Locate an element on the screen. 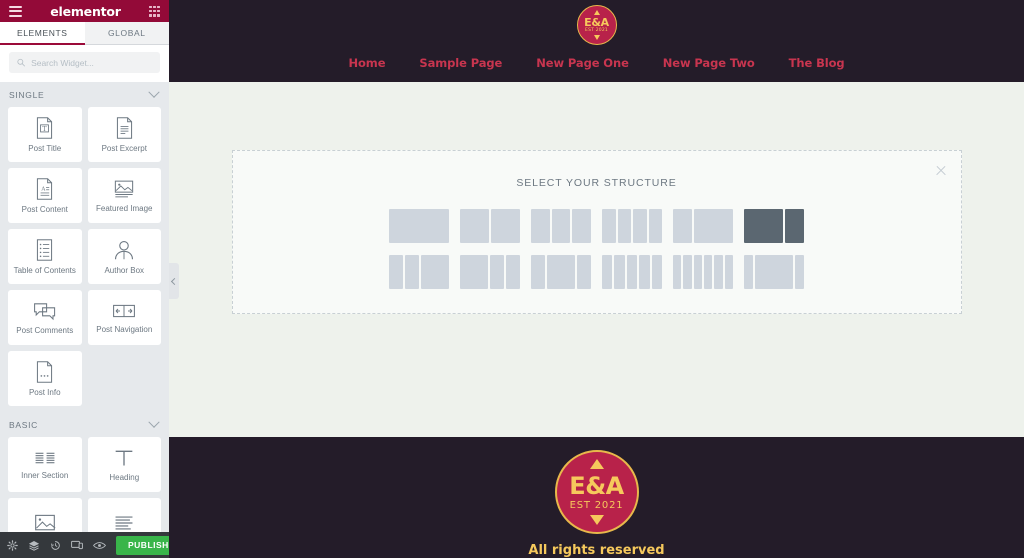  section-title-basic: BASIC is located at coordinates (24, 424).